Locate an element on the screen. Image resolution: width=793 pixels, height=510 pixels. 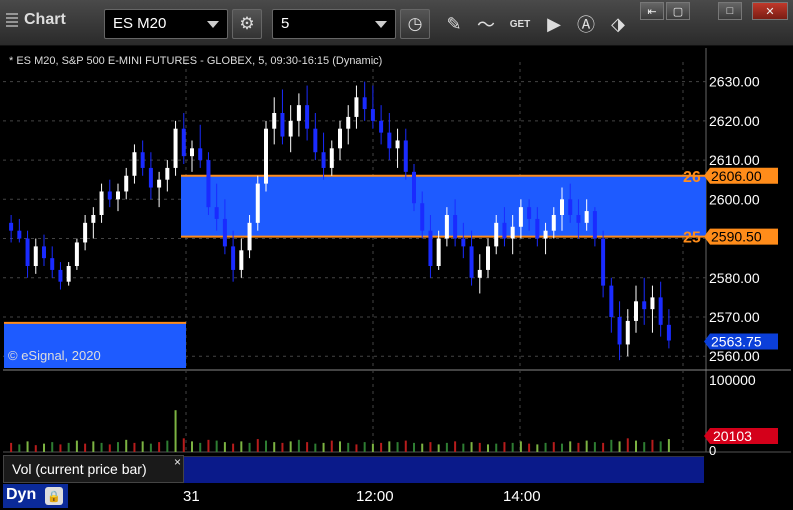
close-icon: × is located at coordinates (177, 462).